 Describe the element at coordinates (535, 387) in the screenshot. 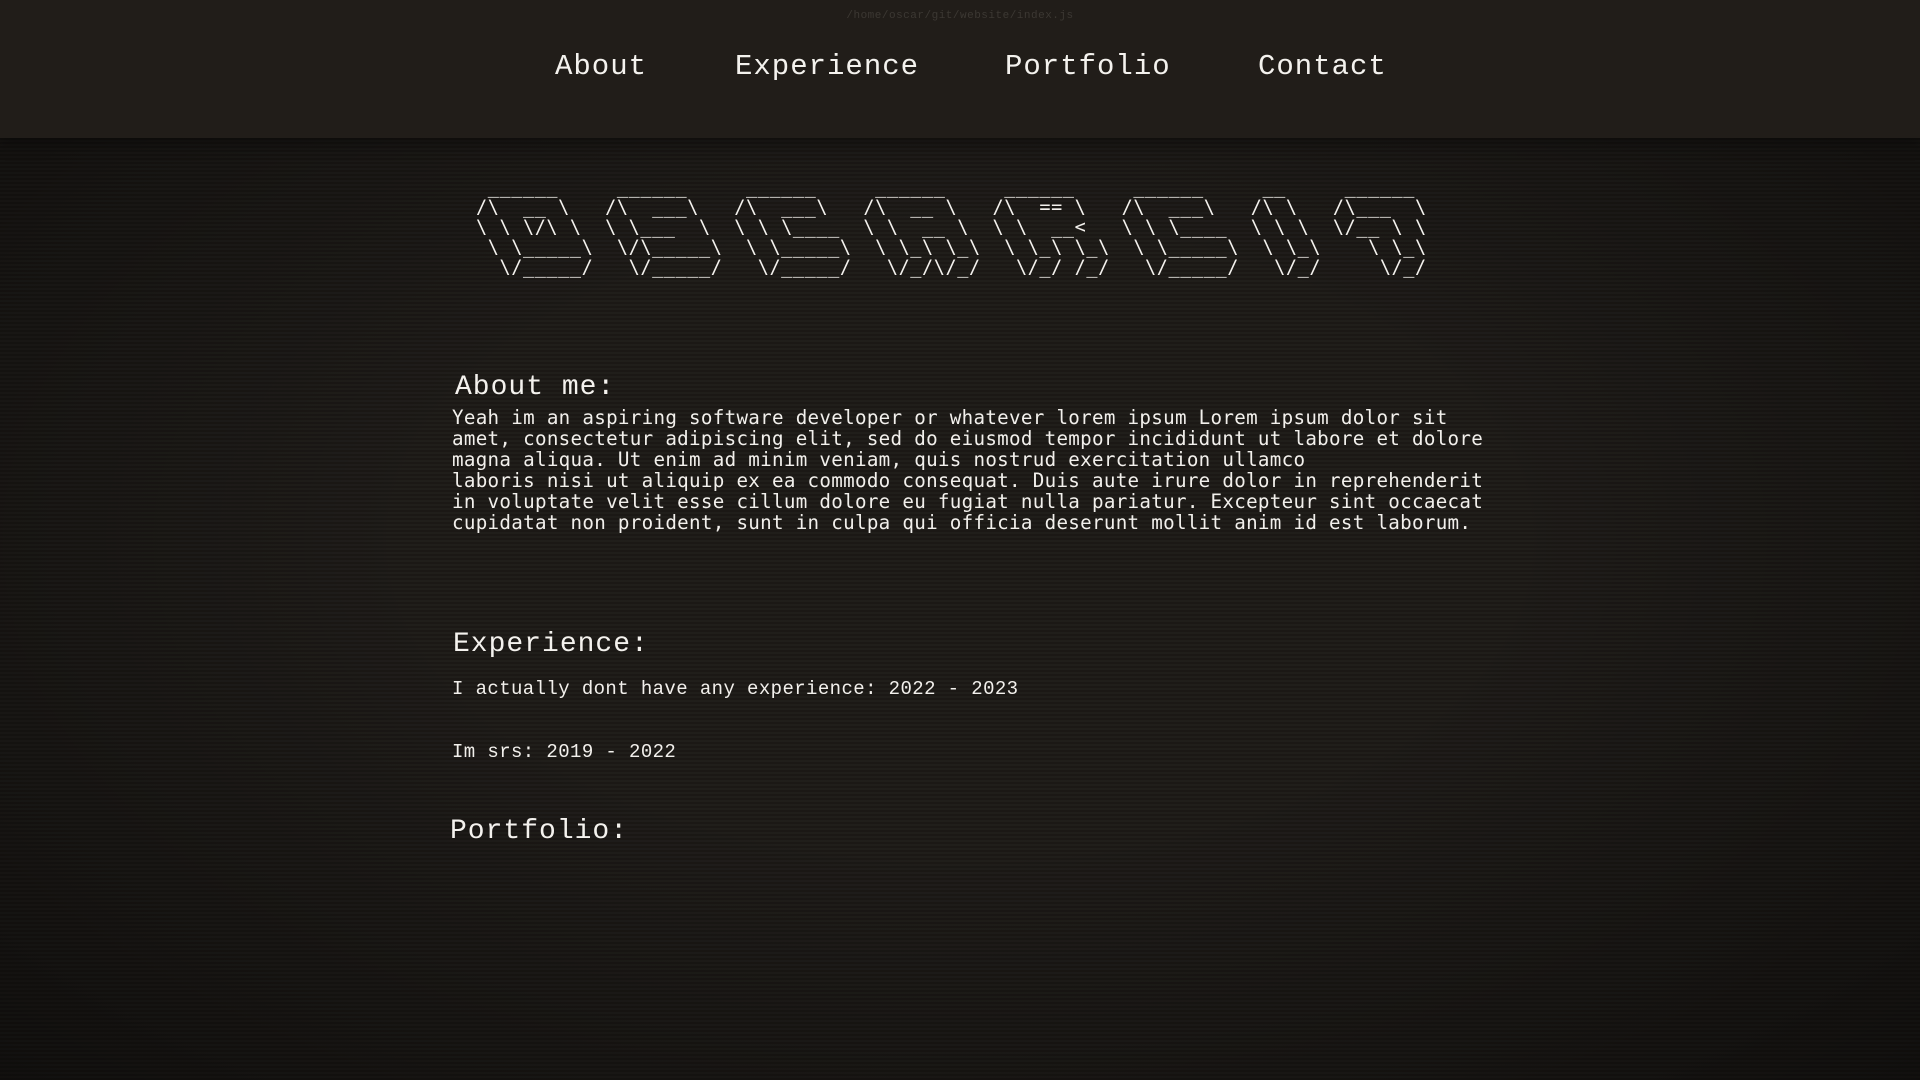

I see `about-section-title: About me:` at that location.